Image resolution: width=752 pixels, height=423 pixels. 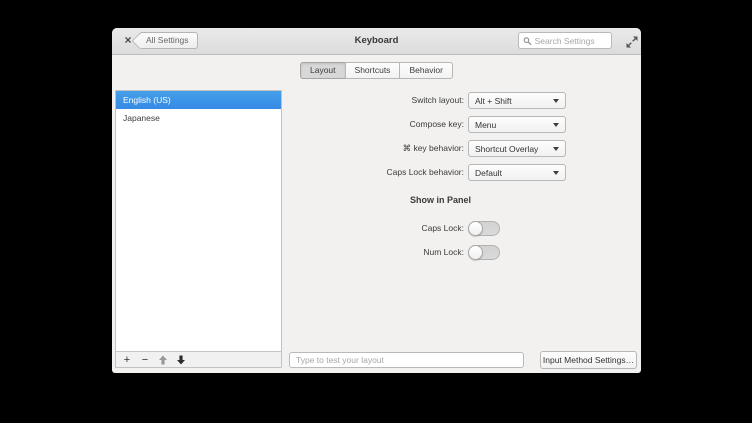 I want to click on move-layout-up-button, so click(x=163, y=360).